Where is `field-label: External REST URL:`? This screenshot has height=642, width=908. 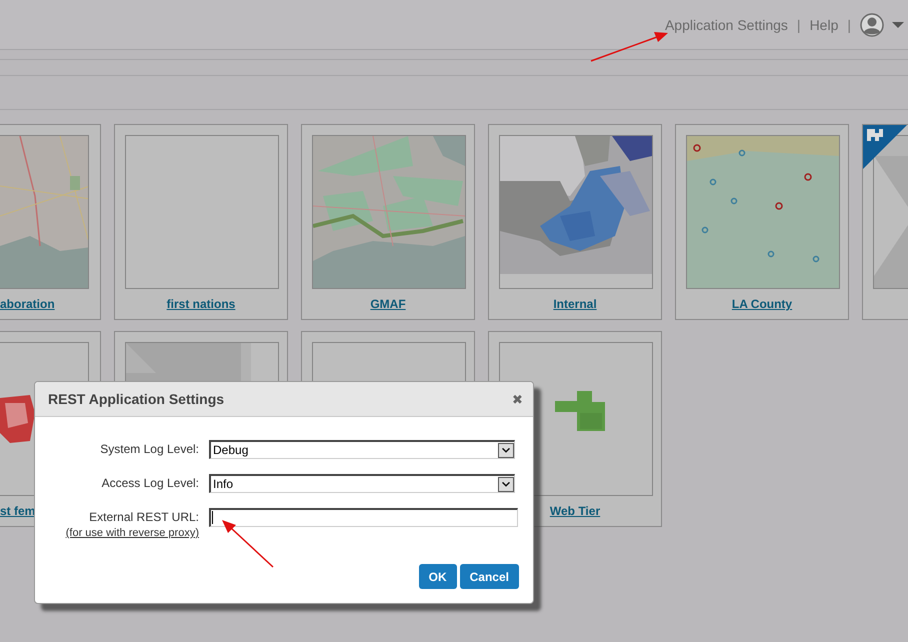
field-label: External REST URL: is located at coordinates (144, 517).